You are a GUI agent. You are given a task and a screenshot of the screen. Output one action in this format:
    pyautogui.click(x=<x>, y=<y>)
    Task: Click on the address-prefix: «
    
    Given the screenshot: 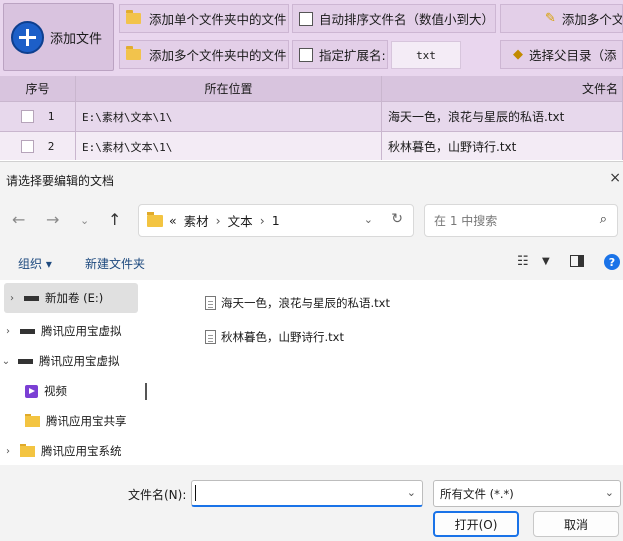 What is the action you would take?
    pyautogui.click(x=173, y=220)
    